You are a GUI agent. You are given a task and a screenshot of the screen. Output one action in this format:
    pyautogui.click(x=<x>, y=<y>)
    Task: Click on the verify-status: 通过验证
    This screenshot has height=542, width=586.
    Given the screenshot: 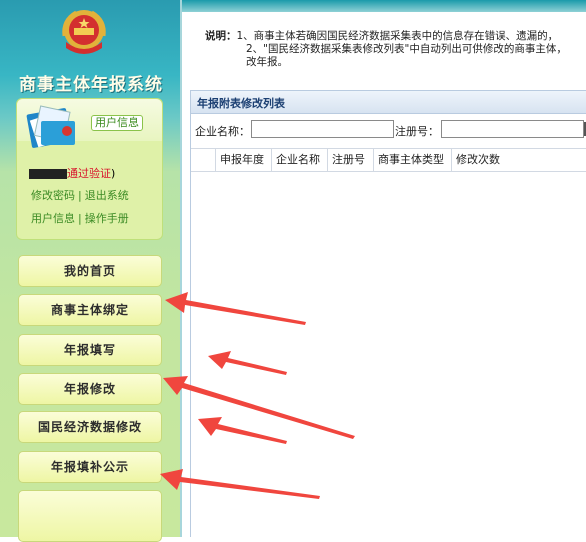 What is the action you would take?
    pyautogui.click(x=89, y=173)
    